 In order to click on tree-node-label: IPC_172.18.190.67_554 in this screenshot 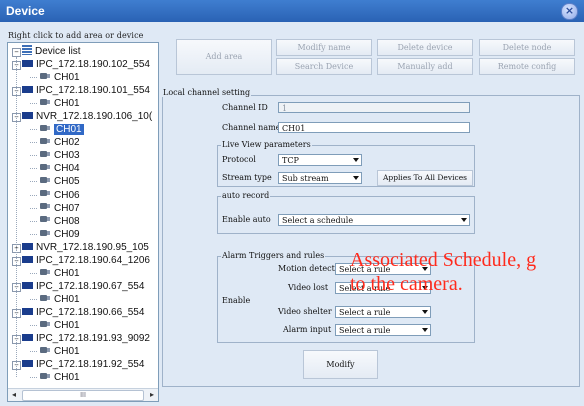, I will do `click(90, 286)`.